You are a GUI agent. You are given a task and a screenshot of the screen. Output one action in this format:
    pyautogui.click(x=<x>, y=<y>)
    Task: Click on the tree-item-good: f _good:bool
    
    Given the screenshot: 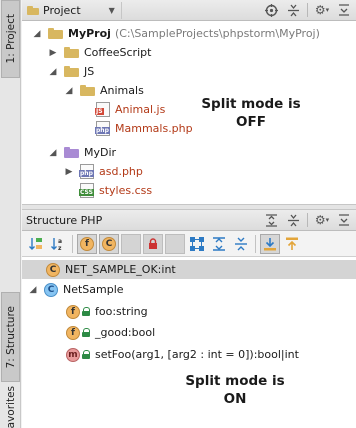 What is the action you would take?
    pyautogui.click(x=110, y=332)
    